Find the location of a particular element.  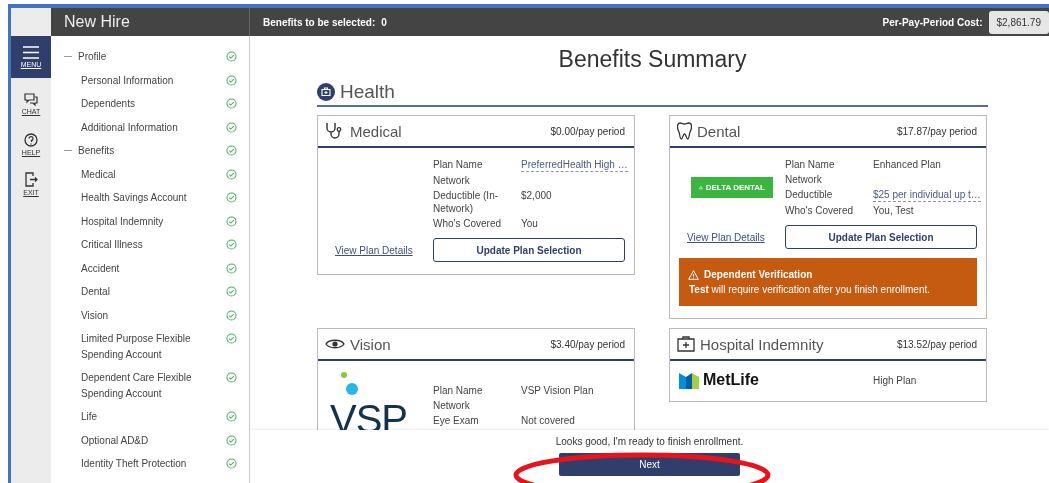

help-icon is located at coordinates (31, 139).